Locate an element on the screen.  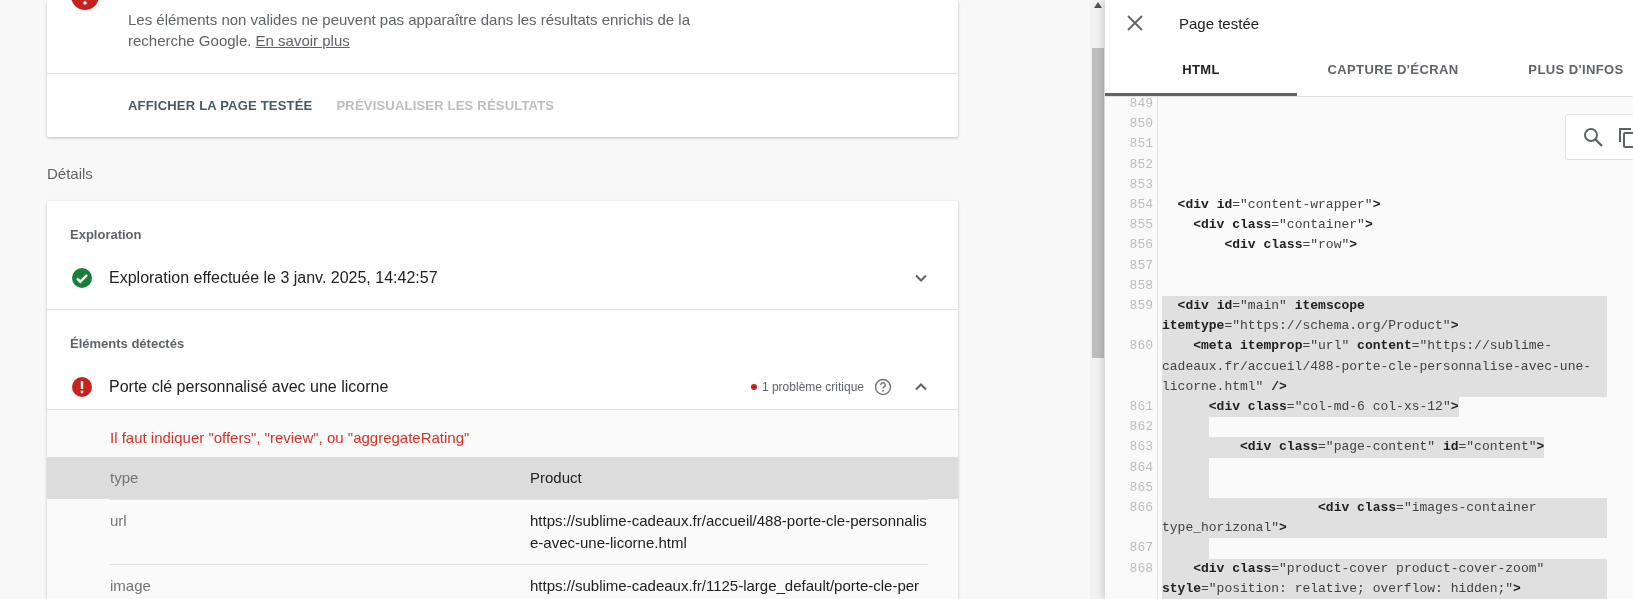
line-number: 856 is located at coordinates (1131, 245).